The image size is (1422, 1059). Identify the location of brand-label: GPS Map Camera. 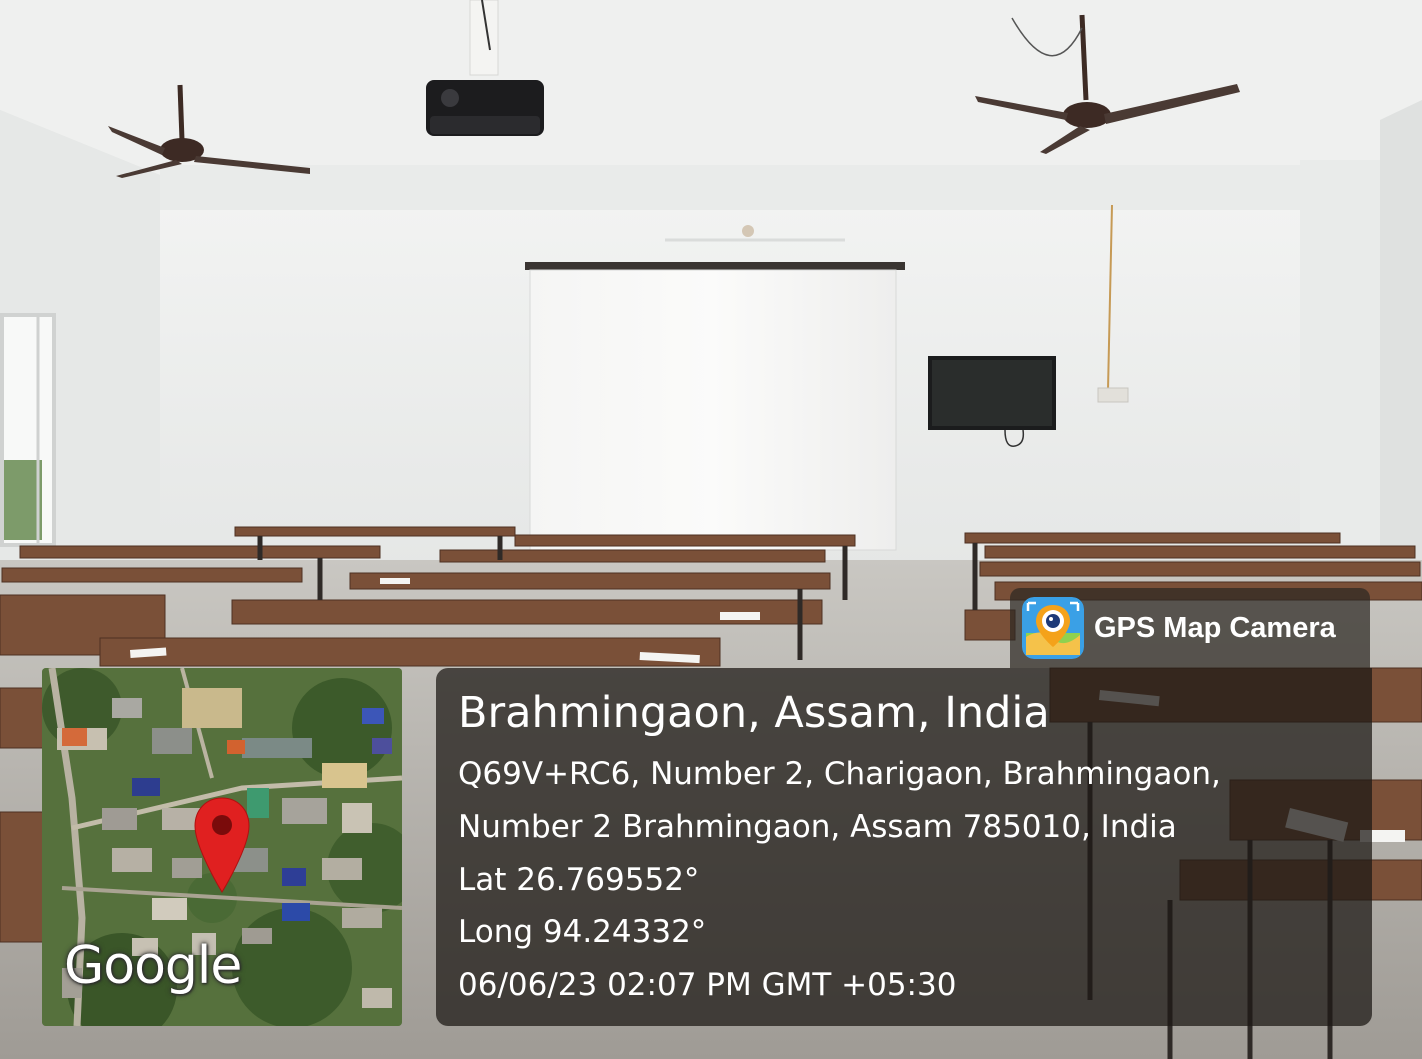
(1215, 627).